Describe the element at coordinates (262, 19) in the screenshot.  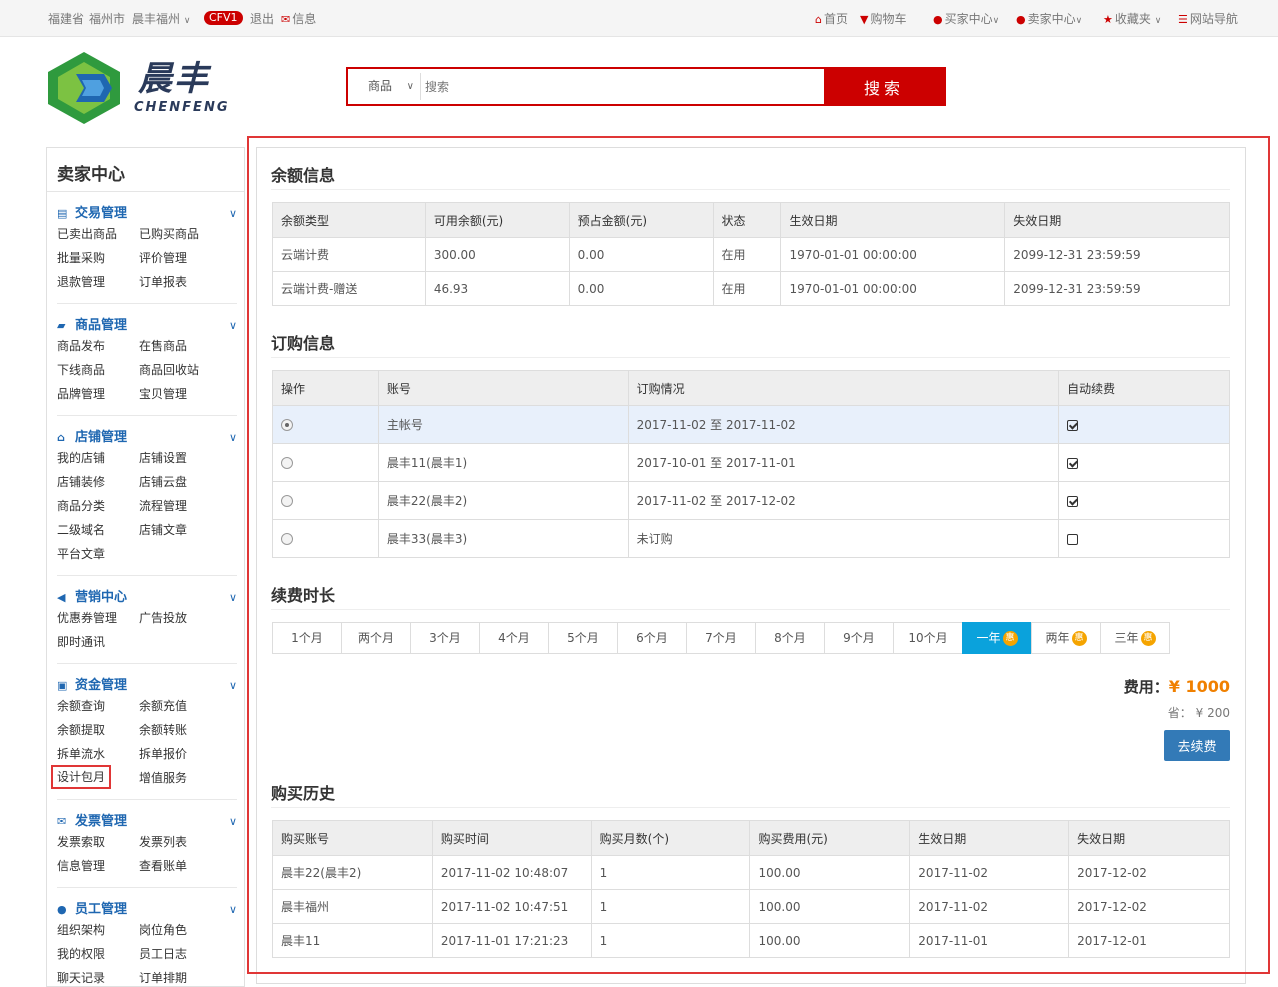
I see `logout-link: 退出` at that location.